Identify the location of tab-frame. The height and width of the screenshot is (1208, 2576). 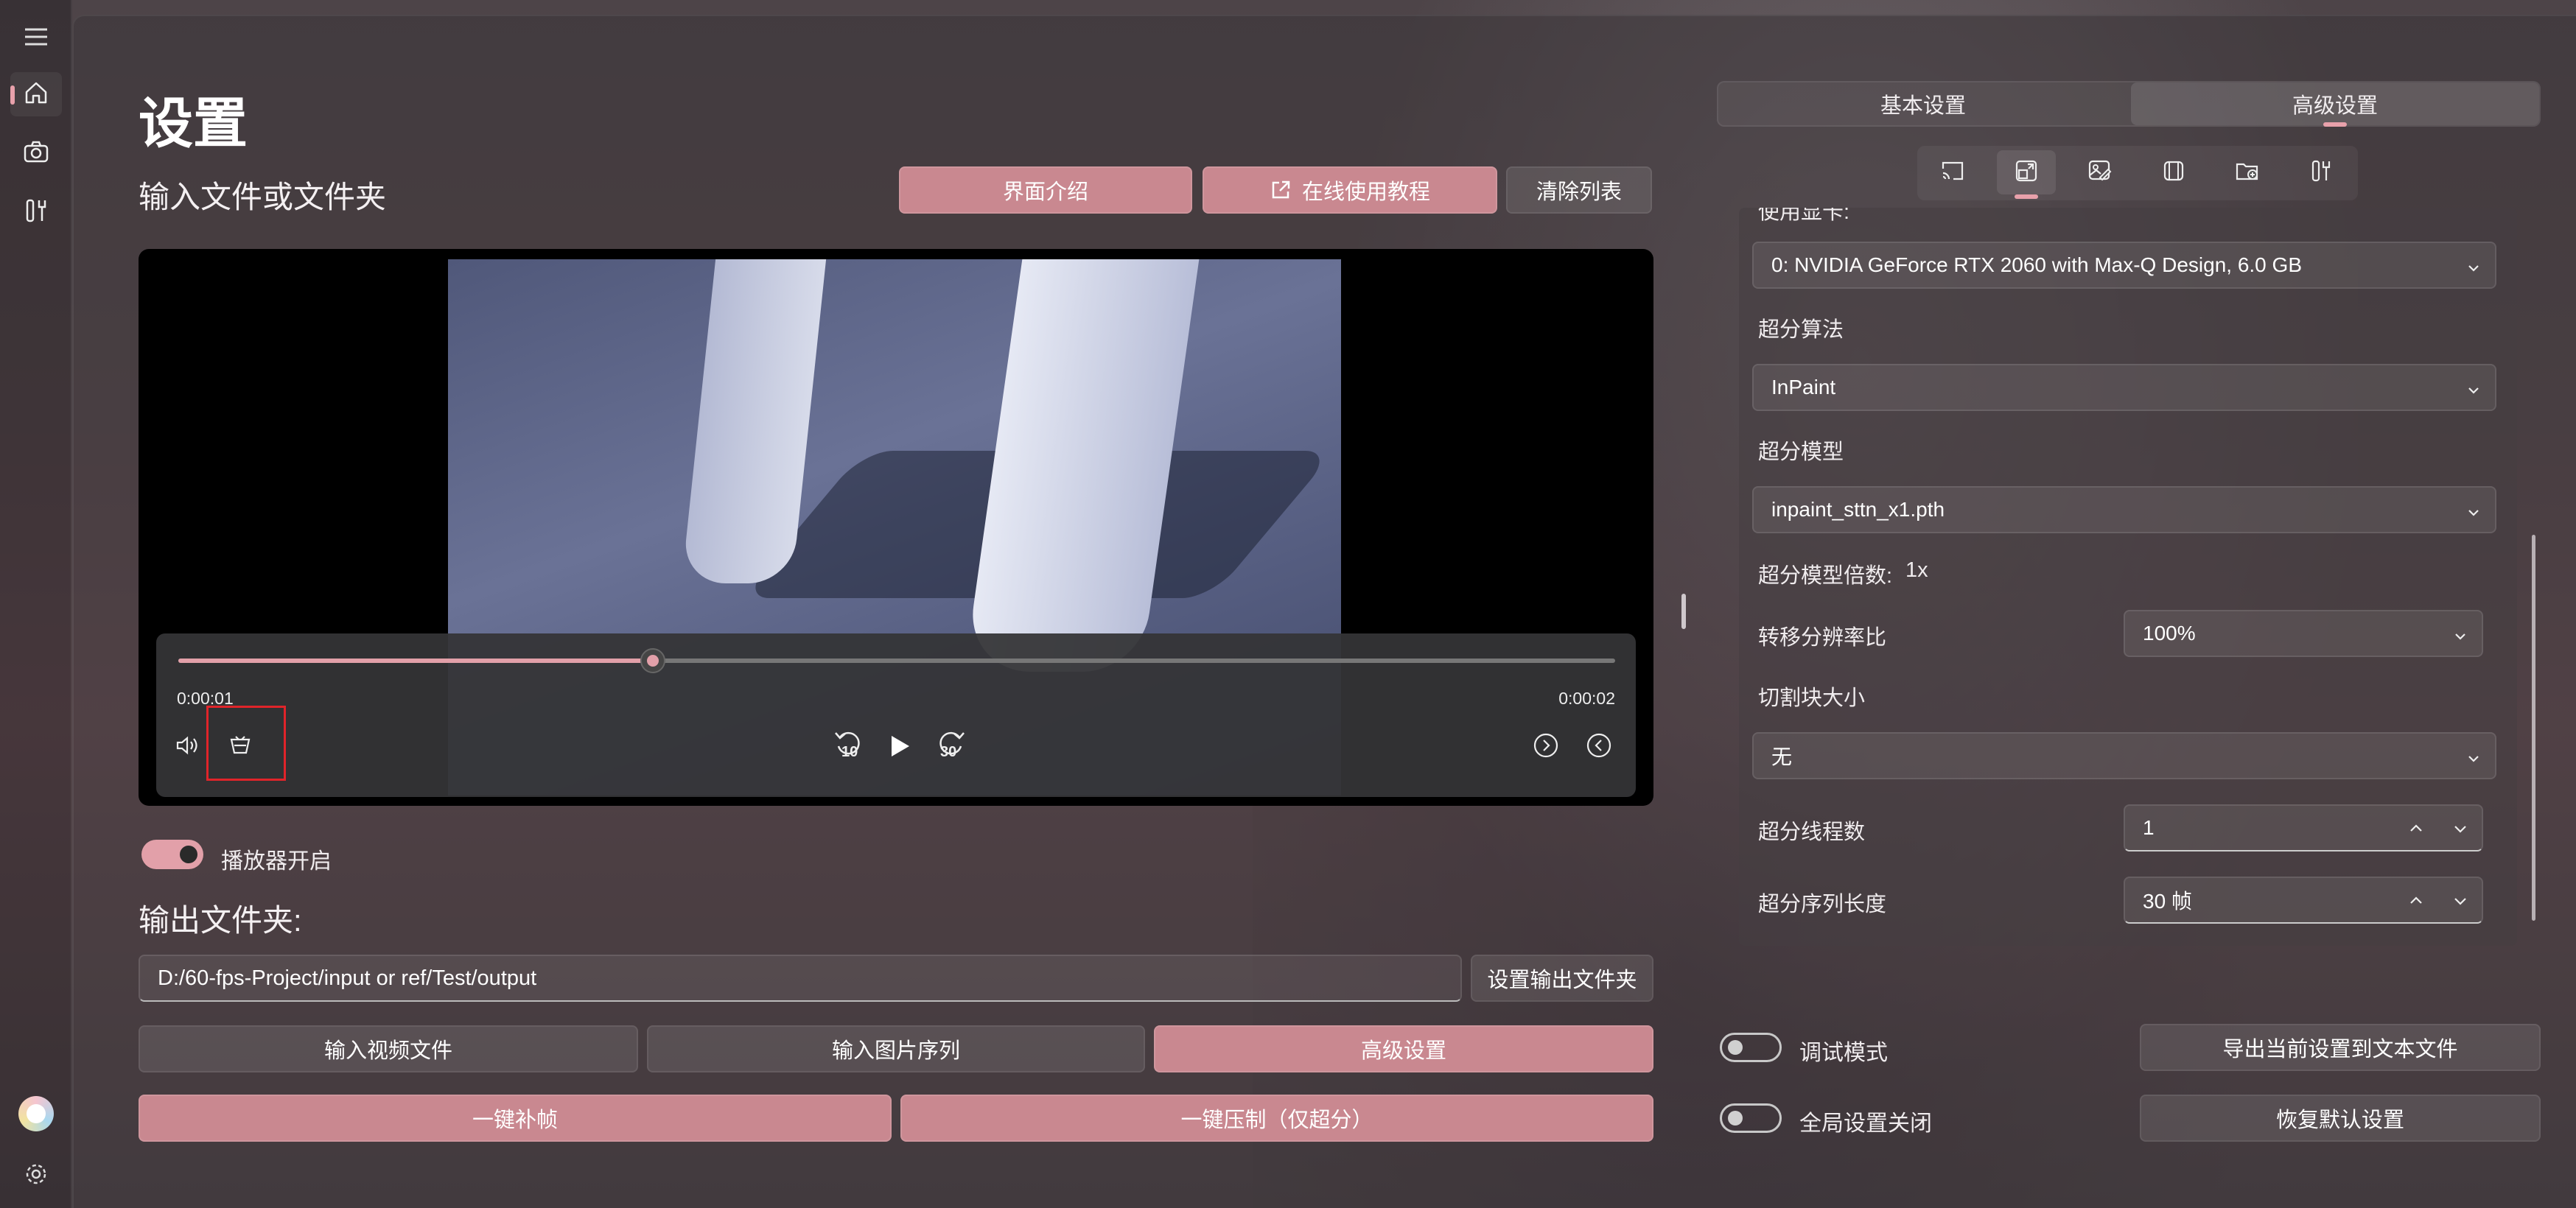
(2173, 172).